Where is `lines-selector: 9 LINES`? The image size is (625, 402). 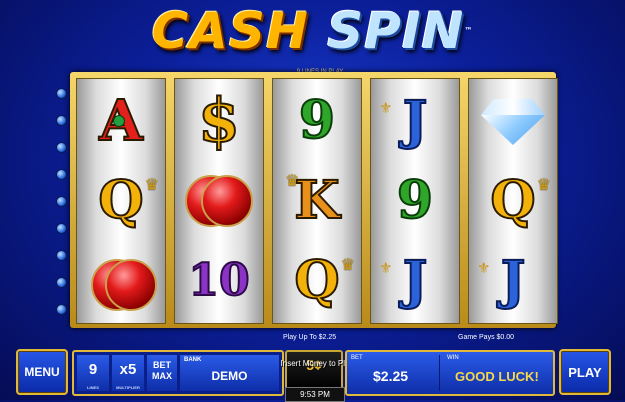
lines-selector: 9 LINES is located at coordinates (93, 373).